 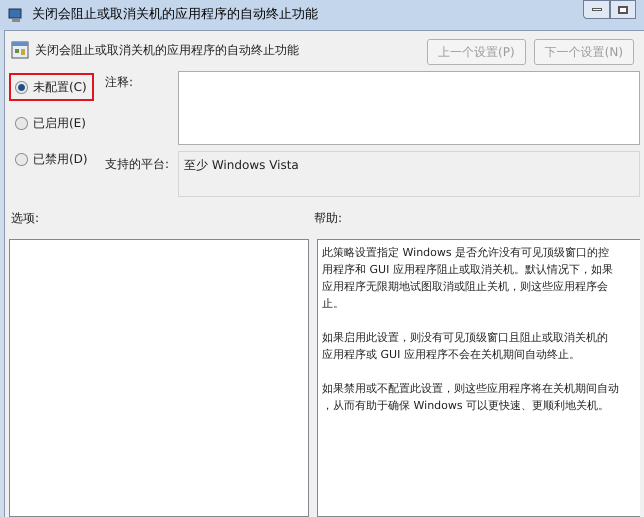 What do you see at coordinates (119, 82) in the screenshot?
I see `comment-label: 注释:` at bounding box center [119, 82].